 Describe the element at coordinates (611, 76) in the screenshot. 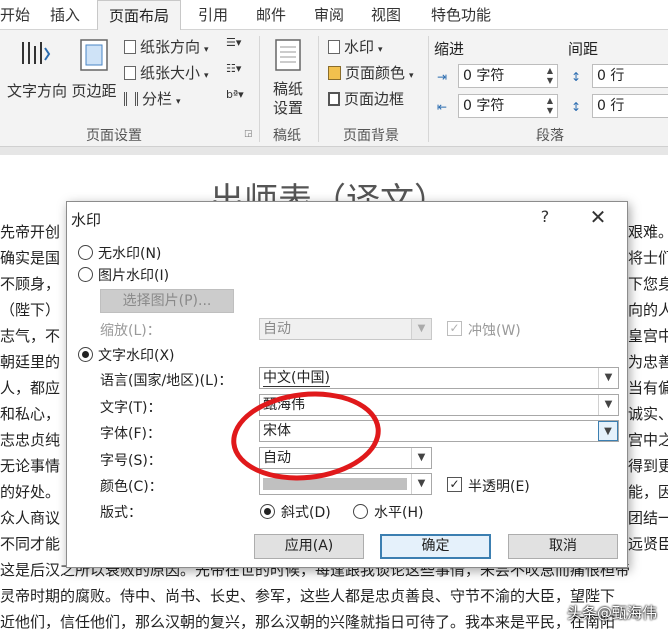

I see `space-before-value: 0 行` at that location.